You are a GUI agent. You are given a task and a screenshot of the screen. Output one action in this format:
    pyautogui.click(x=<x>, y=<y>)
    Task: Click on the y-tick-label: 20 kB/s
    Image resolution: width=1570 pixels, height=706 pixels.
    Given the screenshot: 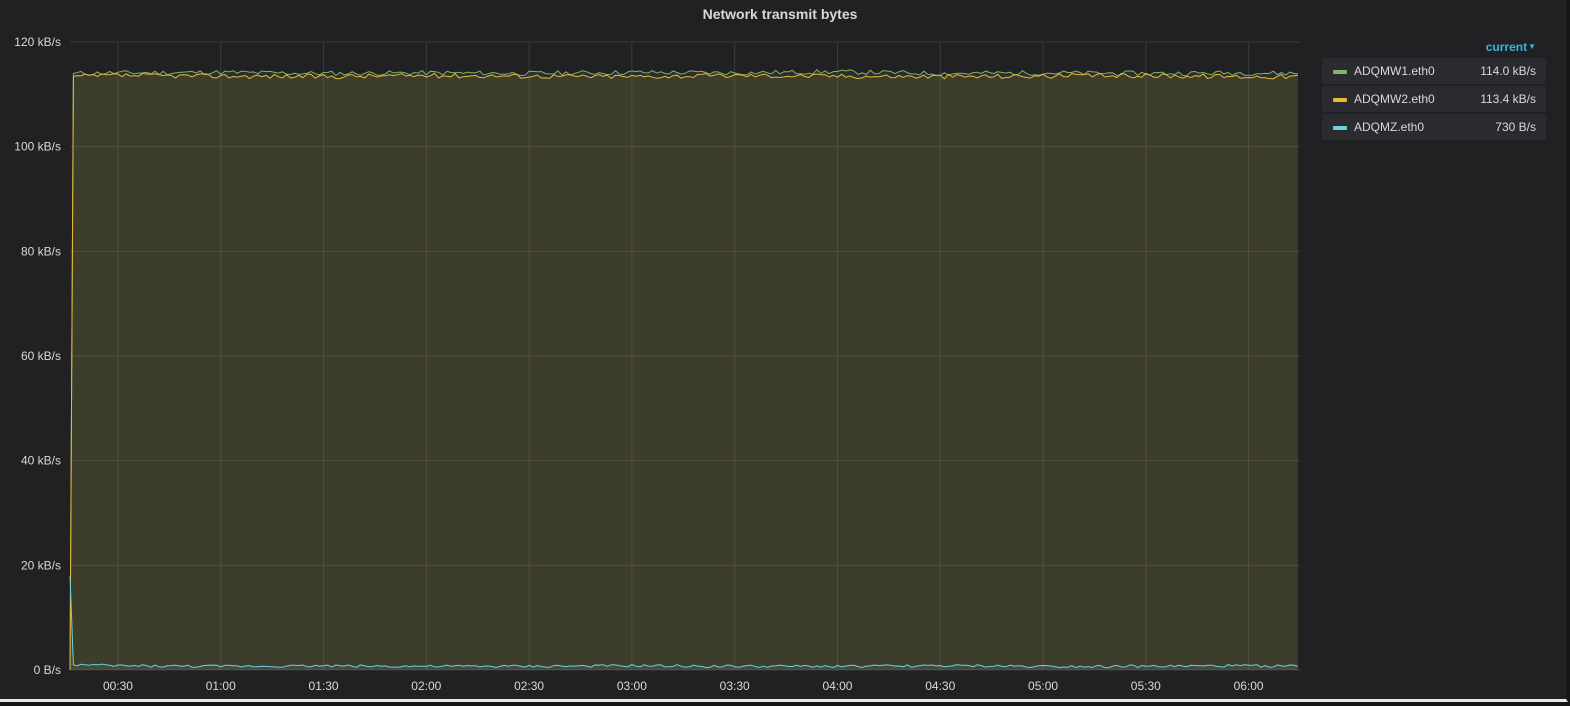 What is the action you would take?
    pyautogui.click(x=41, y=565)
    